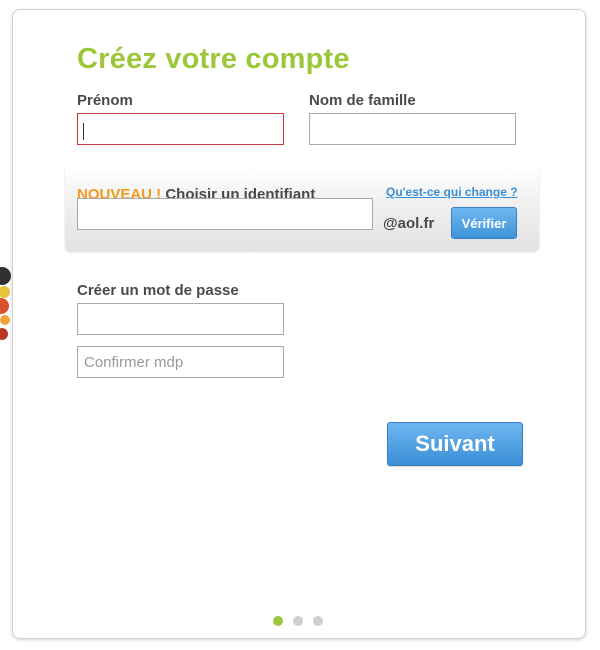 The width and height of the screenshot is (600, 650). What do you see at coordinates (158, 290) in the screenshot?
I see `password-label: Créer un mot de passe` at bounding box center [158, 290].